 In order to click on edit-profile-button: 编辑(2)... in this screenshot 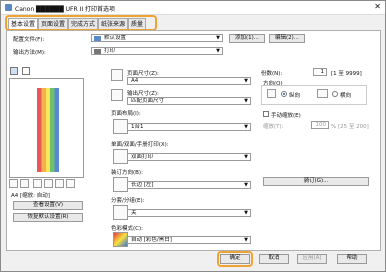, I will do `click(287, 38)`.